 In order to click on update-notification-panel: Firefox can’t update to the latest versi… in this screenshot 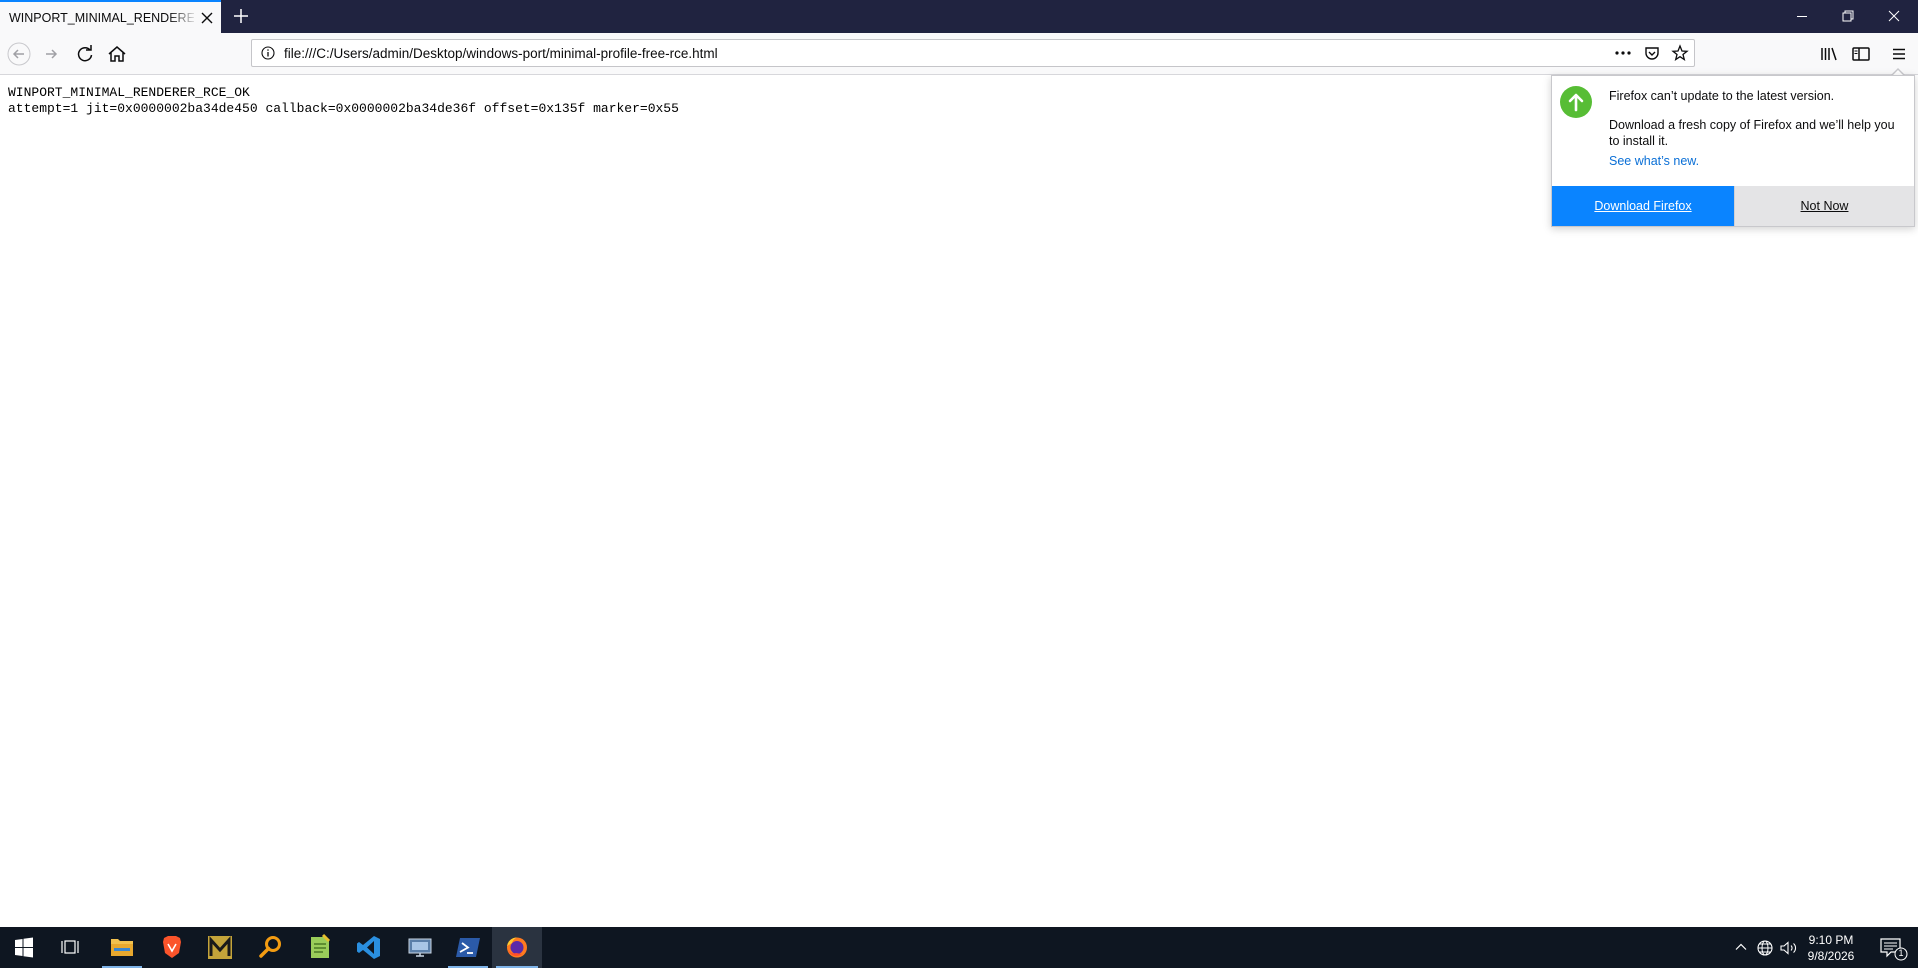, I will do `click(1733, 151)`.